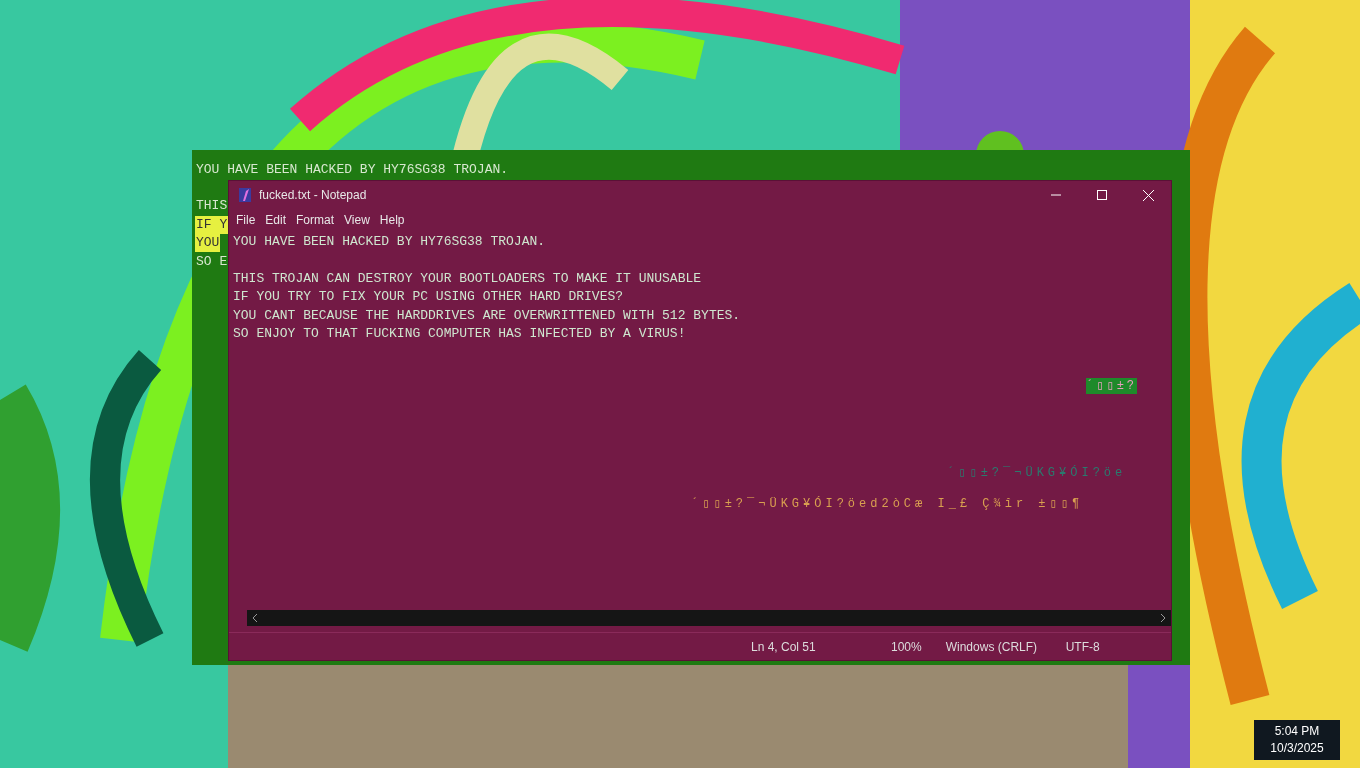 The image size is (1360, 768). Describe the element at coordinates (212, 206) in the screenshot. I see `console-text: THIS` at that location.